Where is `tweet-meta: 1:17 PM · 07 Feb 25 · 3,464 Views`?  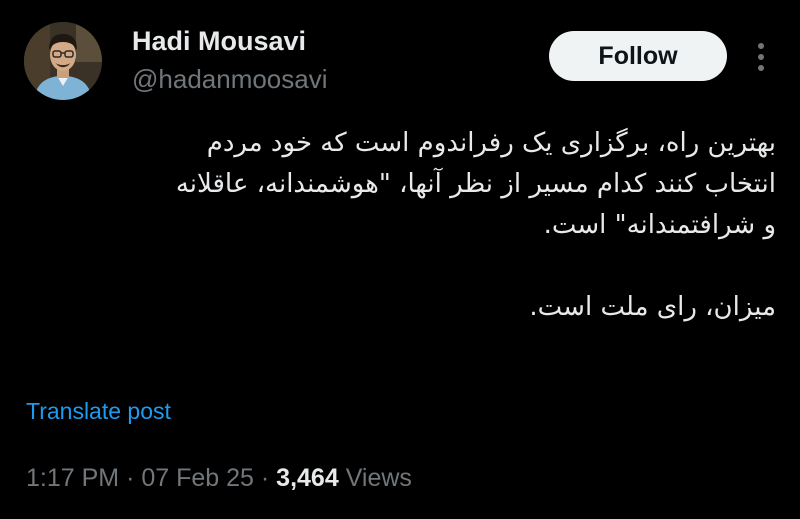
tweet-meta: 1:17 PM · 07 Feb 25 · 3,464 Views is located at coordinates (219, 478).